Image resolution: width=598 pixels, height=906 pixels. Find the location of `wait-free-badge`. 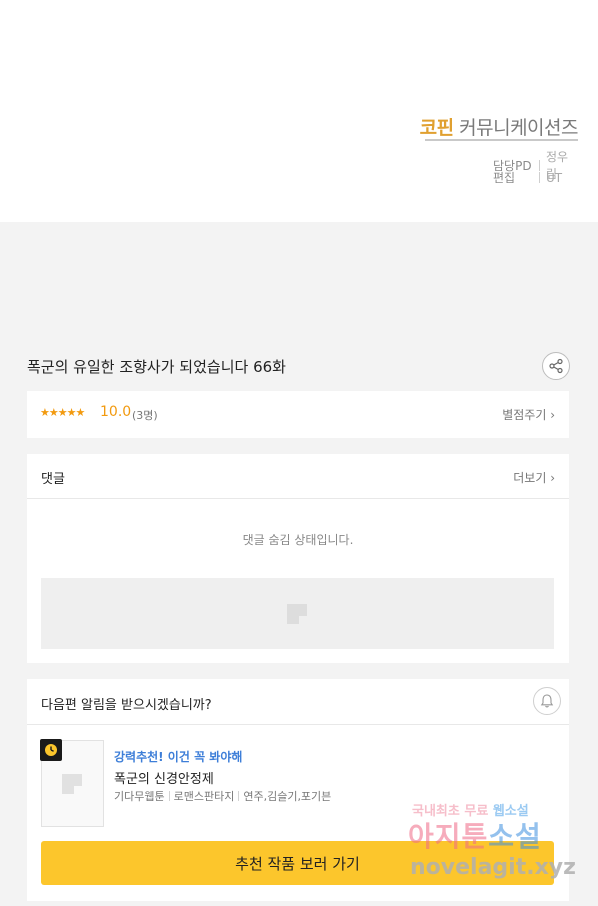

wait-free-badge is located at coordinates (51, 750).